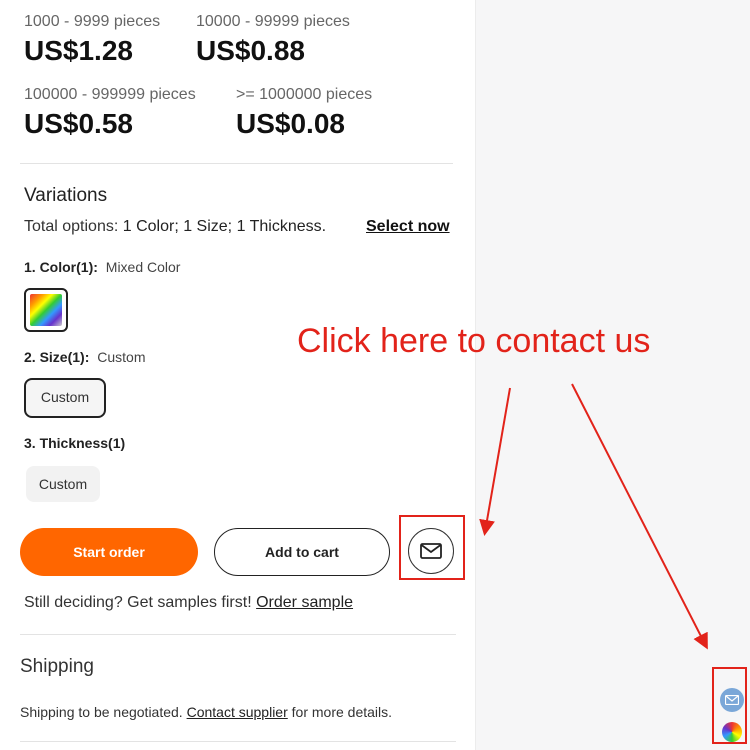  I want to click on size-label: 2. Size(1):, so click(57, 357).